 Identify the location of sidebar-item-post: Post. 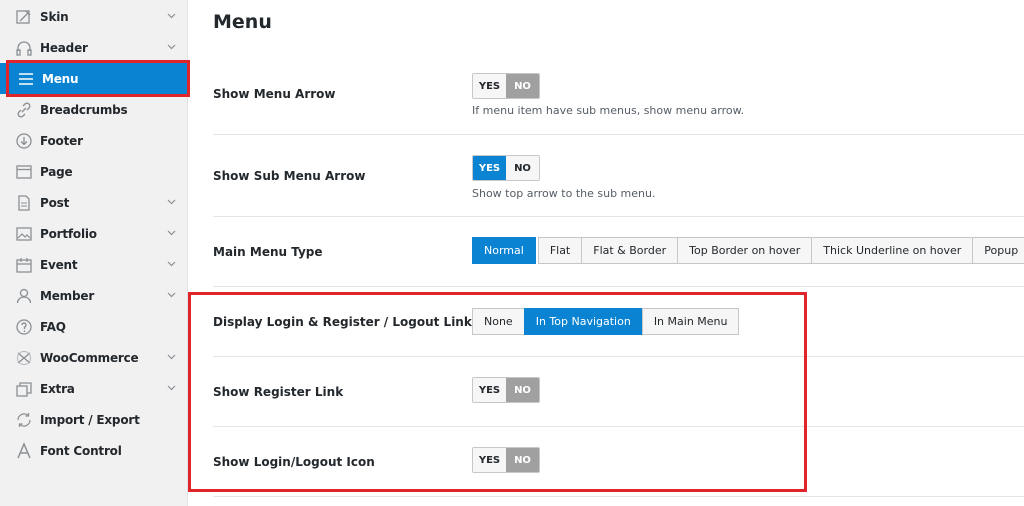
(94, 202).